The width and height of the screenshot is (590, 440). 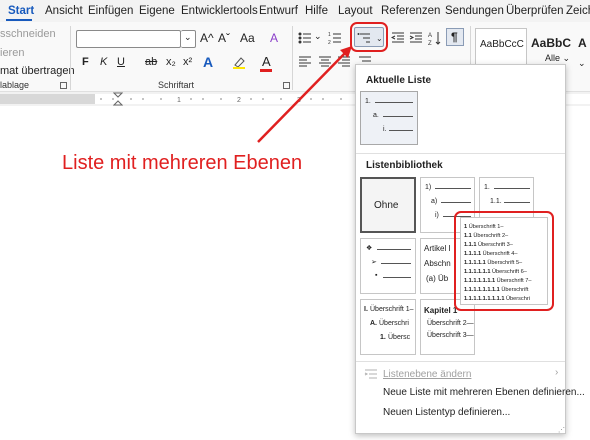 What do you see at coordinates (371, 374) in the screenshot?
I see `list-level-icon` at bounding box center [371, 374].